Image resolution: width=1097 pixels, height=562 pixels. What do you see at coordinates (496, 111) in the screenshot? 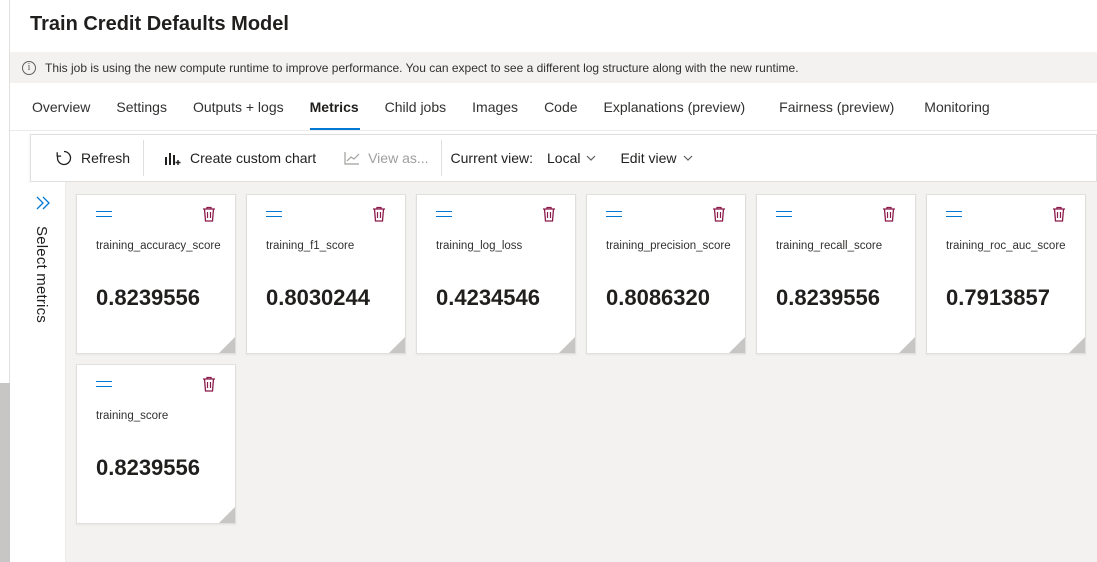
I see `tab-images: Images` at bounding box center [496, 111].